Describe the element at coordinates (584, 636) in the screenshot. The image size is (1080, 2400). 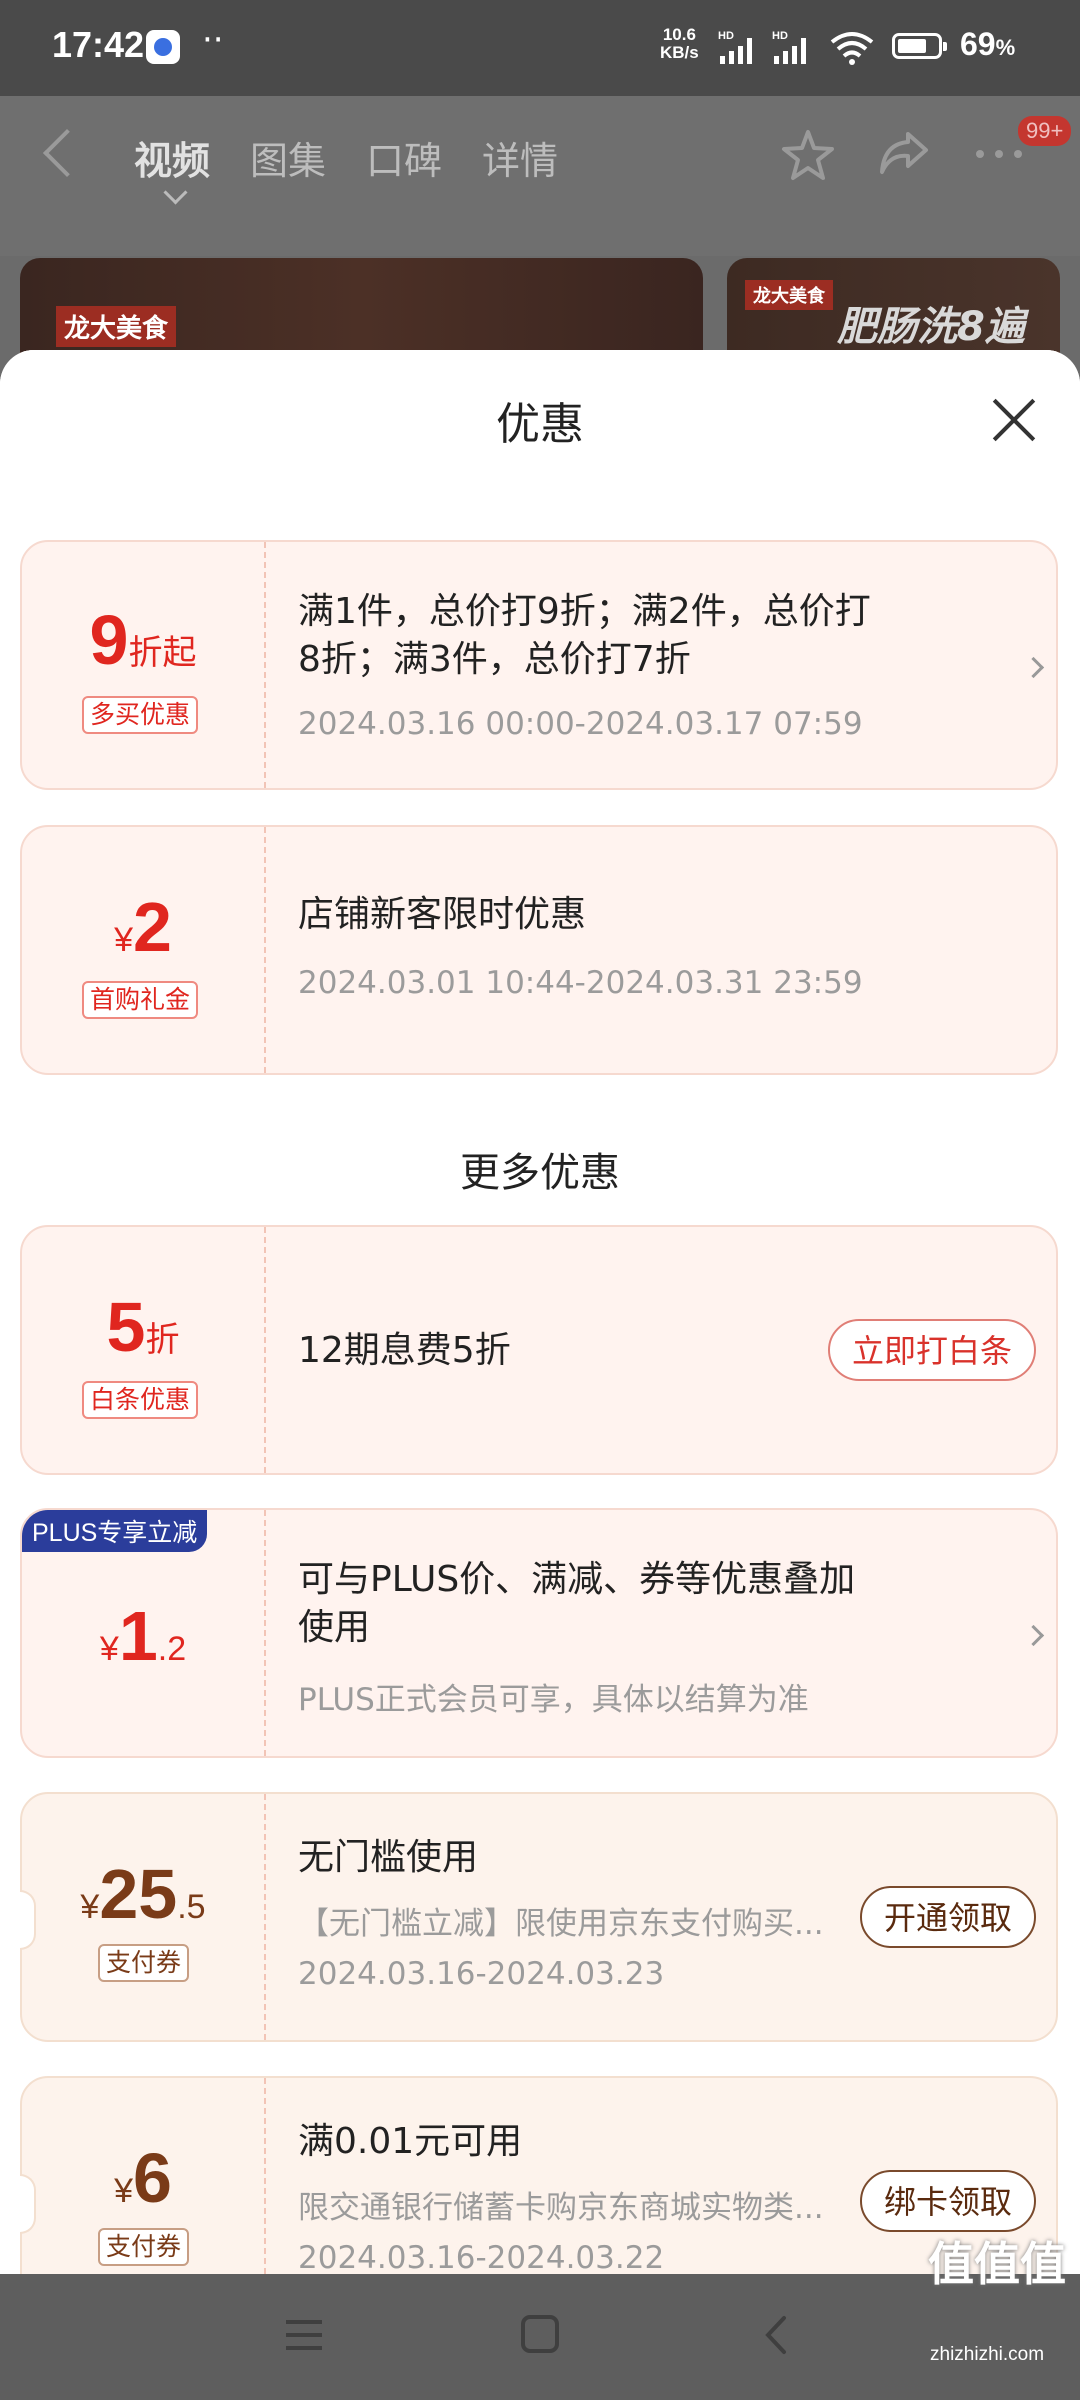
I see `offer-title: 满1件，总价打9折；满2件，总价打 8折；满3件，总价打7折` at that location.